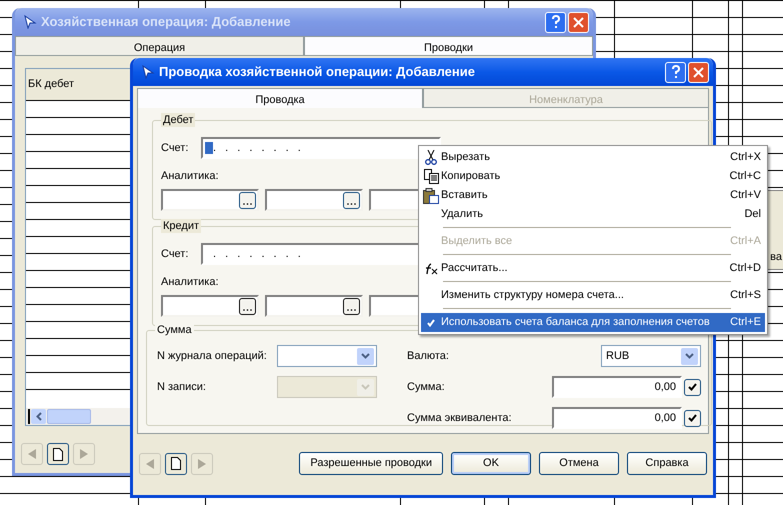 The width and height of the screenshot is (783, 505). Describe the element at coordinates (745, 176) in the screenshot. I see `shortcut-label: Ctrl+C` at that location.